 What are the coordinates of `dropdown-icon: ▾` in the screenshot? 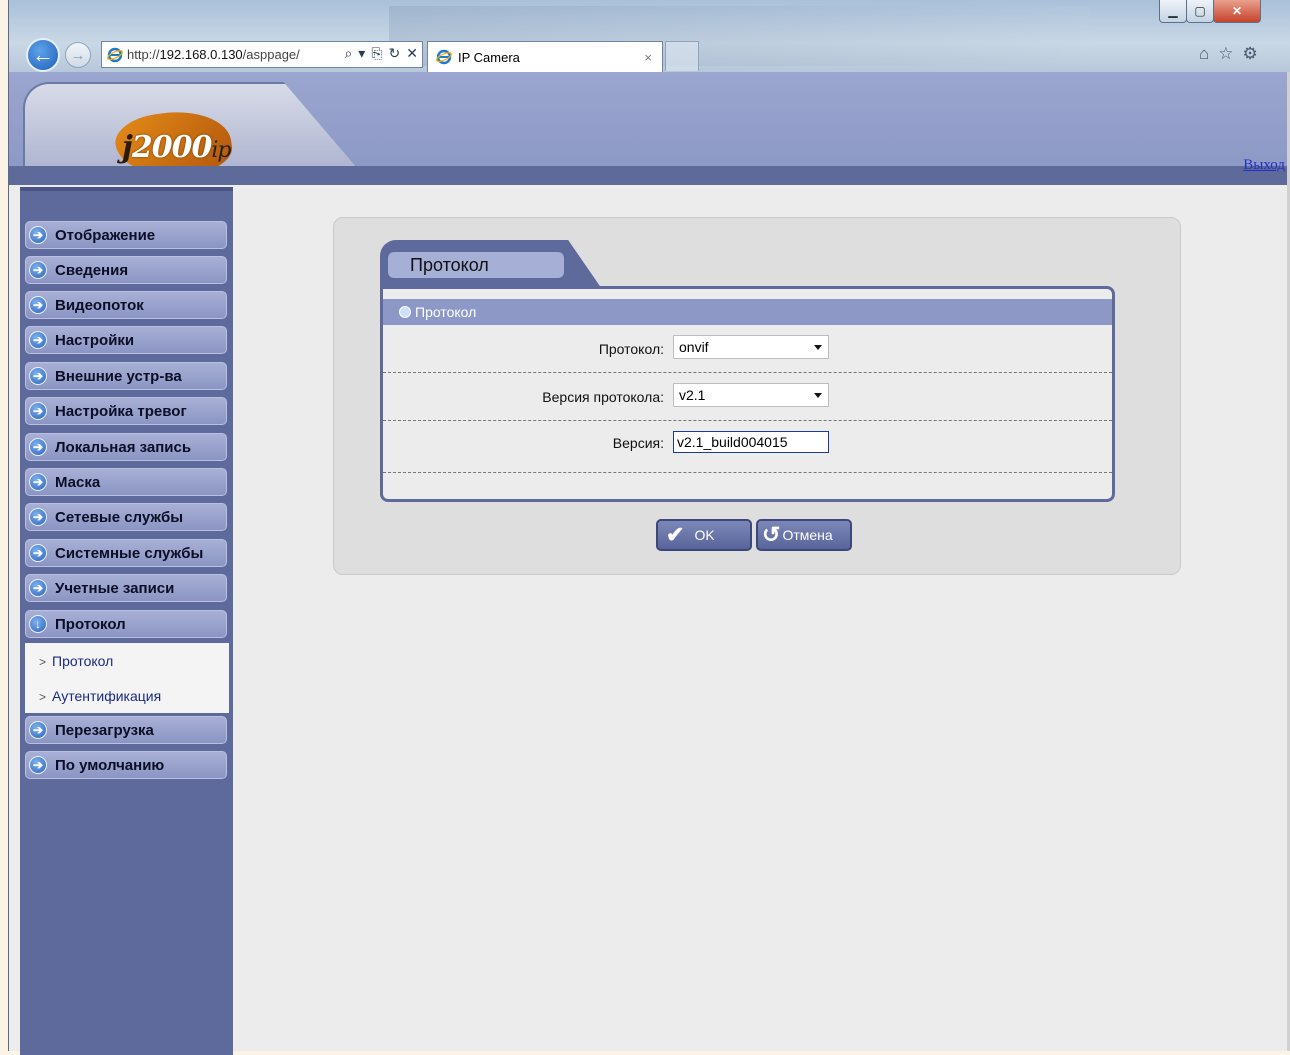 It's located at (361, 53).